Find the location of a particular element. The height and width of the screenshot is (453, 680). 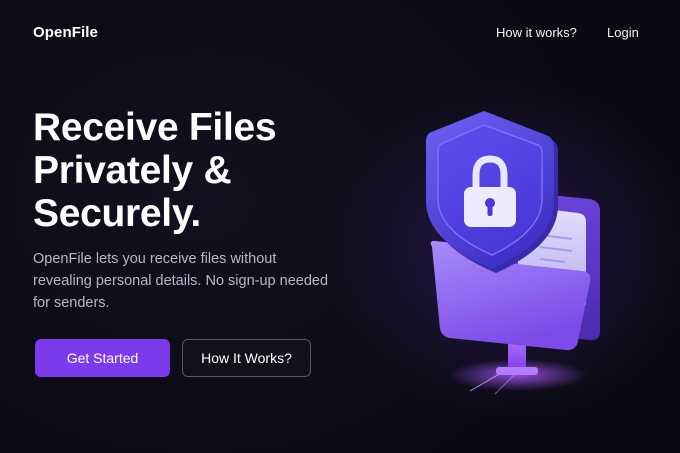

hero-title-line: Receive Files is located at coordinates (155, 127).